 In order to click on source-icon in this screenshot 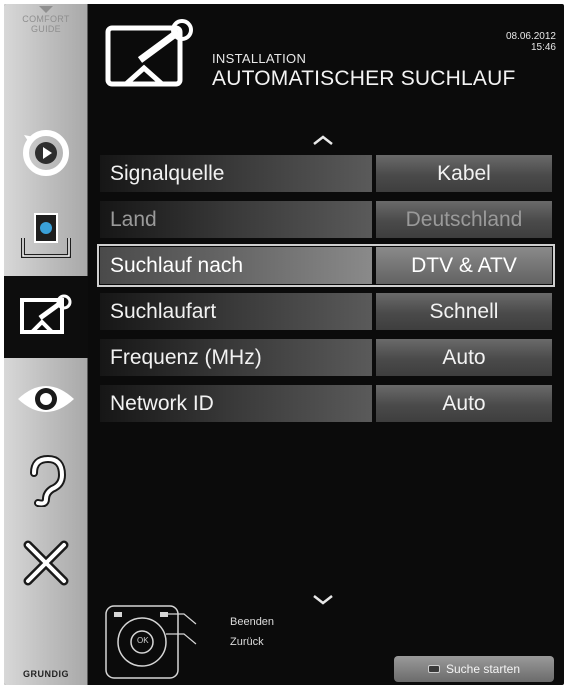, I will do `click(46, 153)`.